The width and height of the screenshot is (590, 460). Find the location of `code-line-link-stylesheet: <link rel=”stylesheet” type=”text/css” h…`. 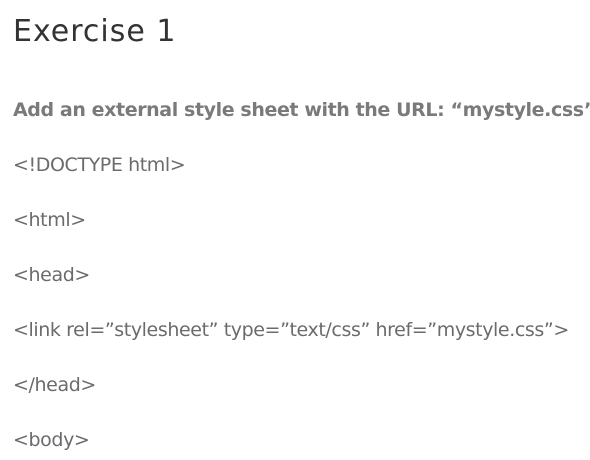

code-line-link-stylesheet: <link rel=”stylesheet” type=”text/css” h… is located at coordinates (291, 330).